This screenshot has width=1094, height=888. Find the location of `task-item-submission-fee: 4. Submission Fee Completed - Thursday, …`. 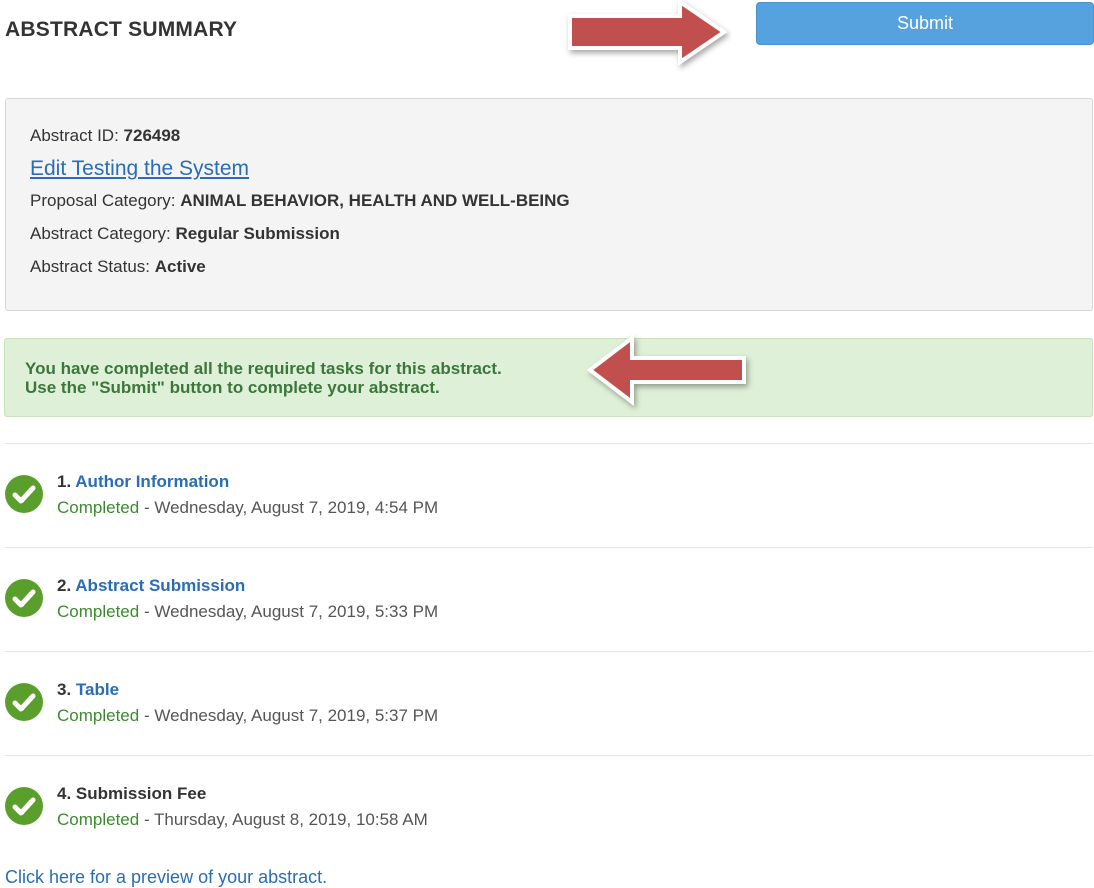

task-item-submission-fee: 4. Submission Fee Completed - Thursday, … is located at coordinates (304, 815).